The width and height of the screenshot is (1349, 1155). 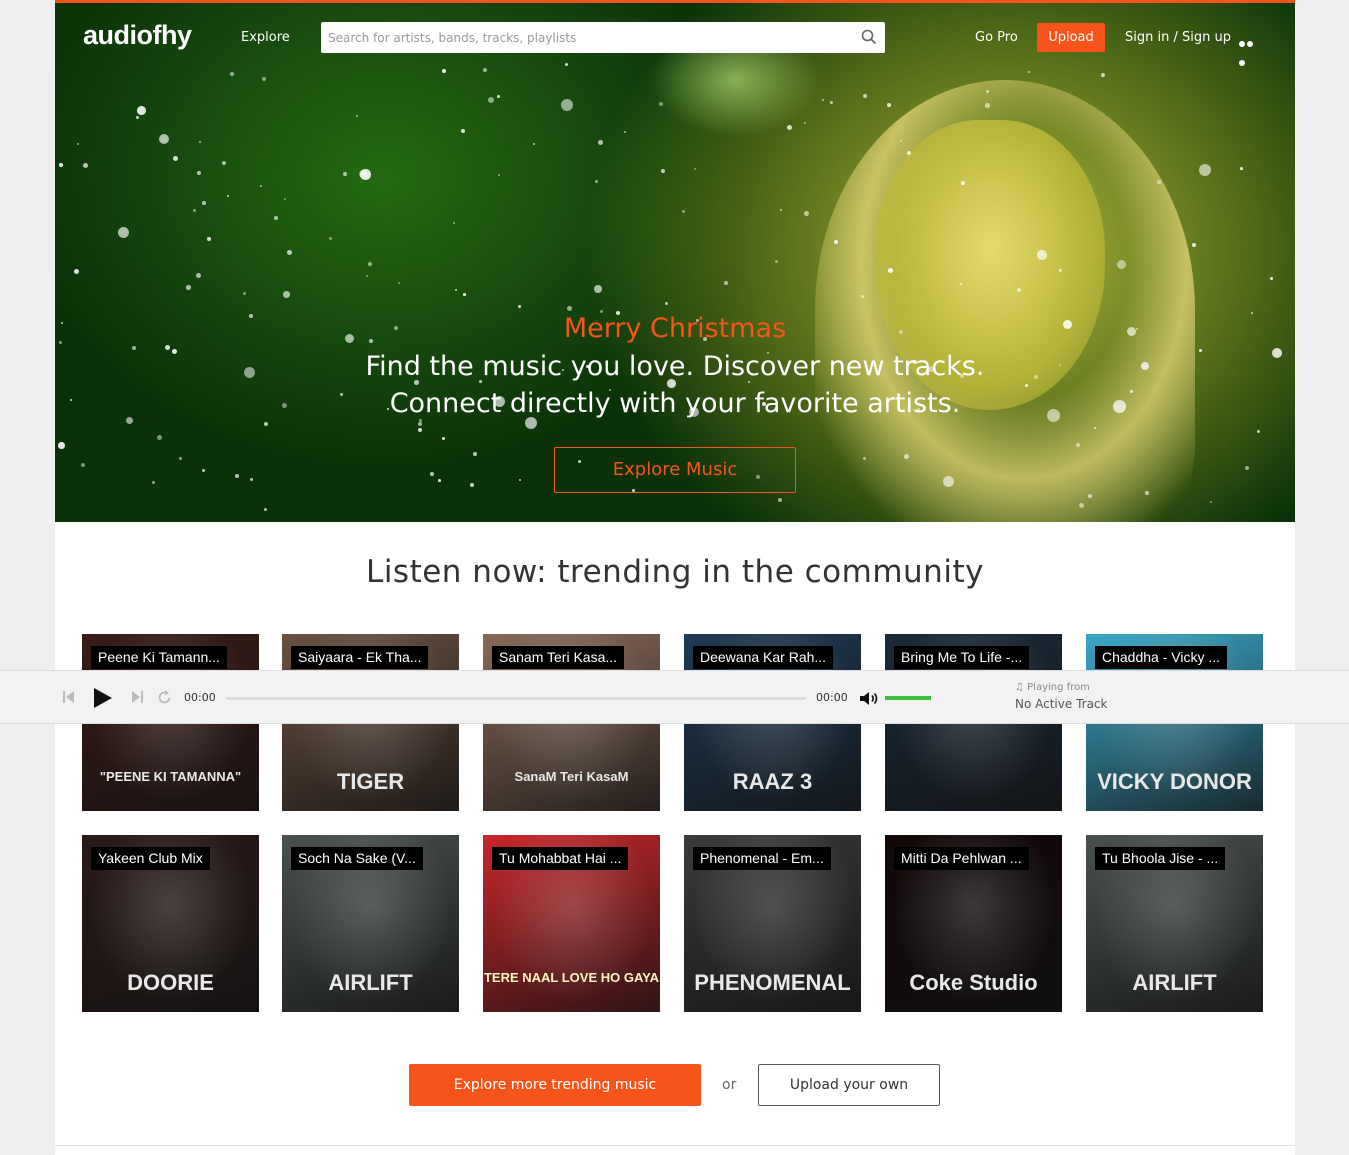 What do you see at coordinates (729, 1085) in the screenshot?
I see `or-text: or` at bounding box center [729, 1085].